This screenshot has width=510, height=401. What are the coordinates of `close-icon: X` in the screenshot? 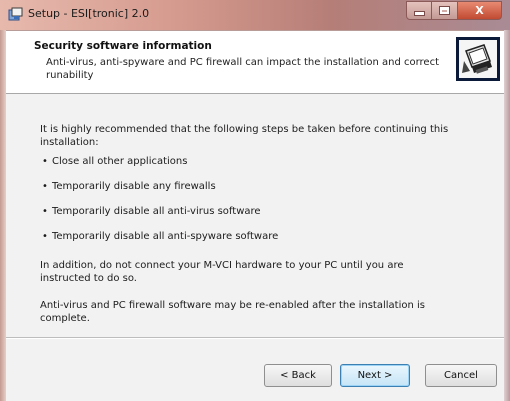 It's located at (479, 10).